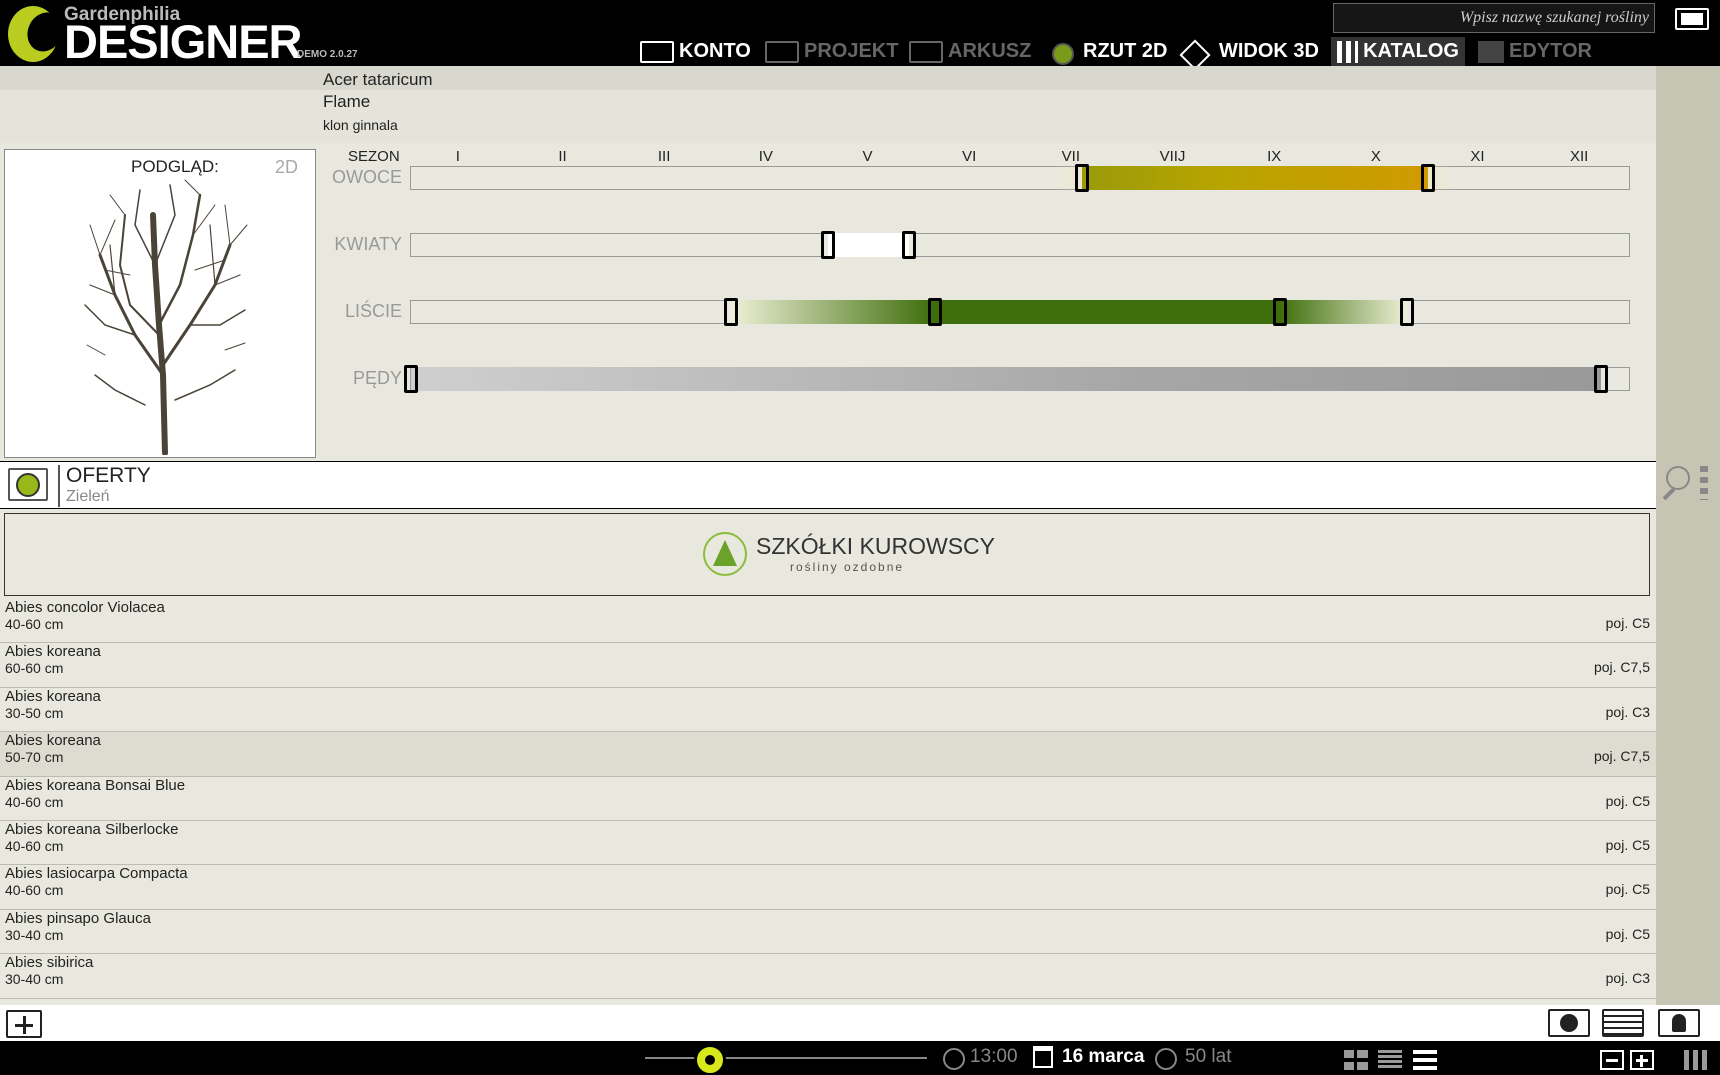  I want to click on offer-row: Abies koreana 50-70 cm poj. C7,5, so click(828, 754).